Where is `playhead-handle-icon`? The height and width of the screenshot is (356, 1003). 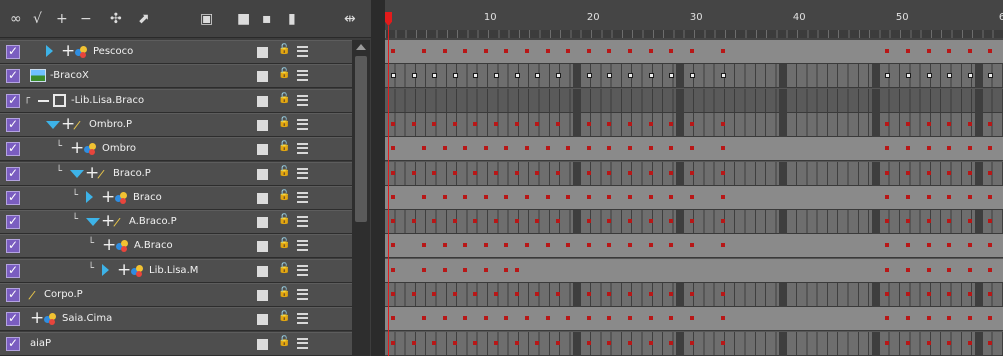
playhead-handle-icon is located at coordinates (388, 19).